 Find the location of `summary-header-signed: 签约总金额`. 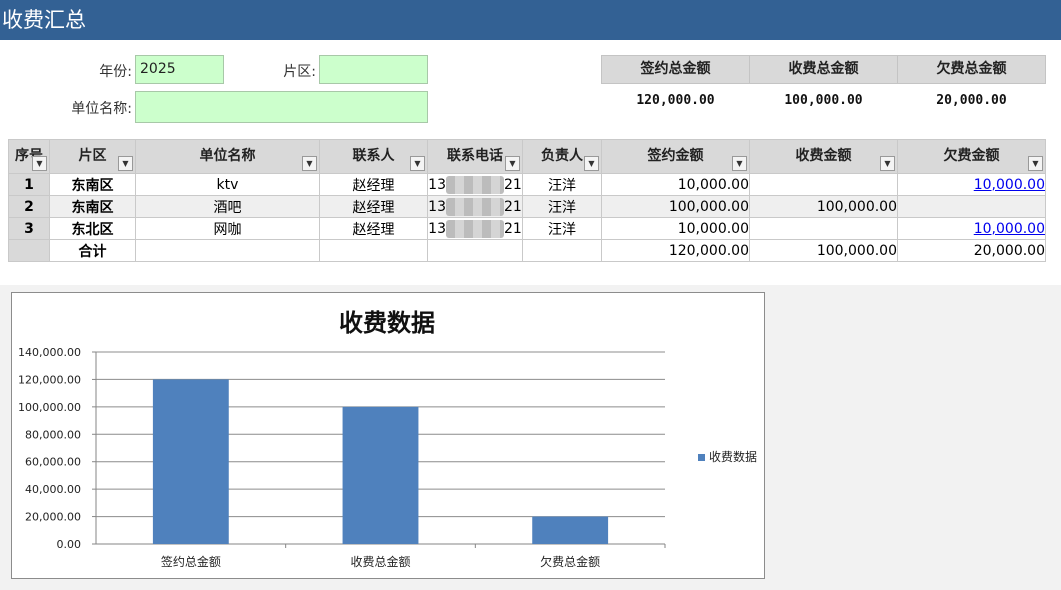

summary-header-signed: 签约总金额 is located at coordinates (675, 69).